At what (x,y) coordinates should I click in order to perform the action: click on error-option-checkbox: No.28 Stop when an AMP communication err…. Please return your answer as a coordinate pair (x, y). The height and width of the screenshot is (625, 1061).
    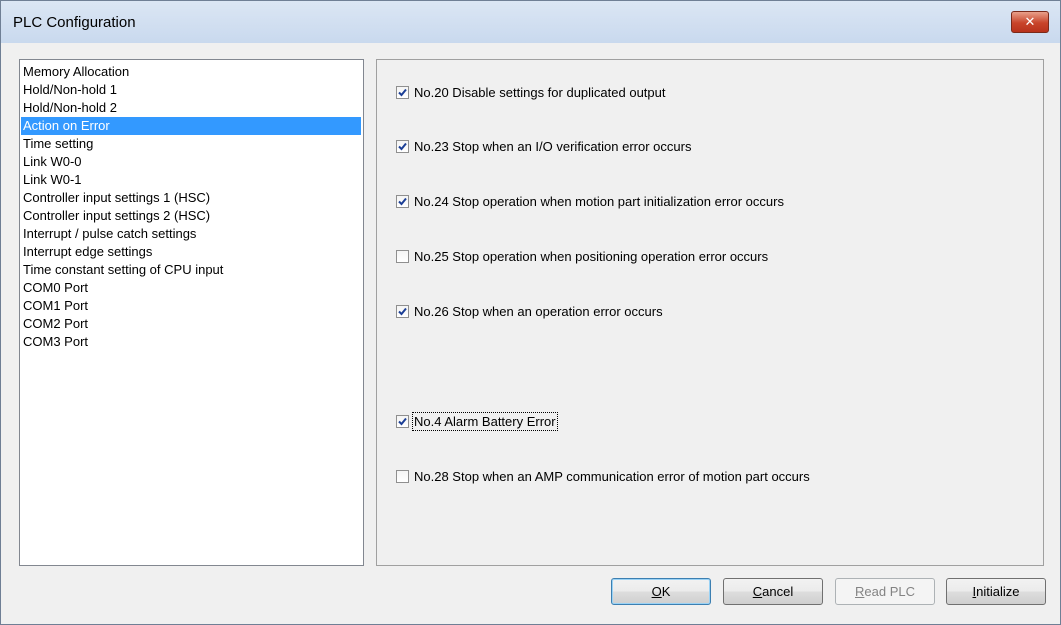
    Looking at the image, I should click on (603, 476).